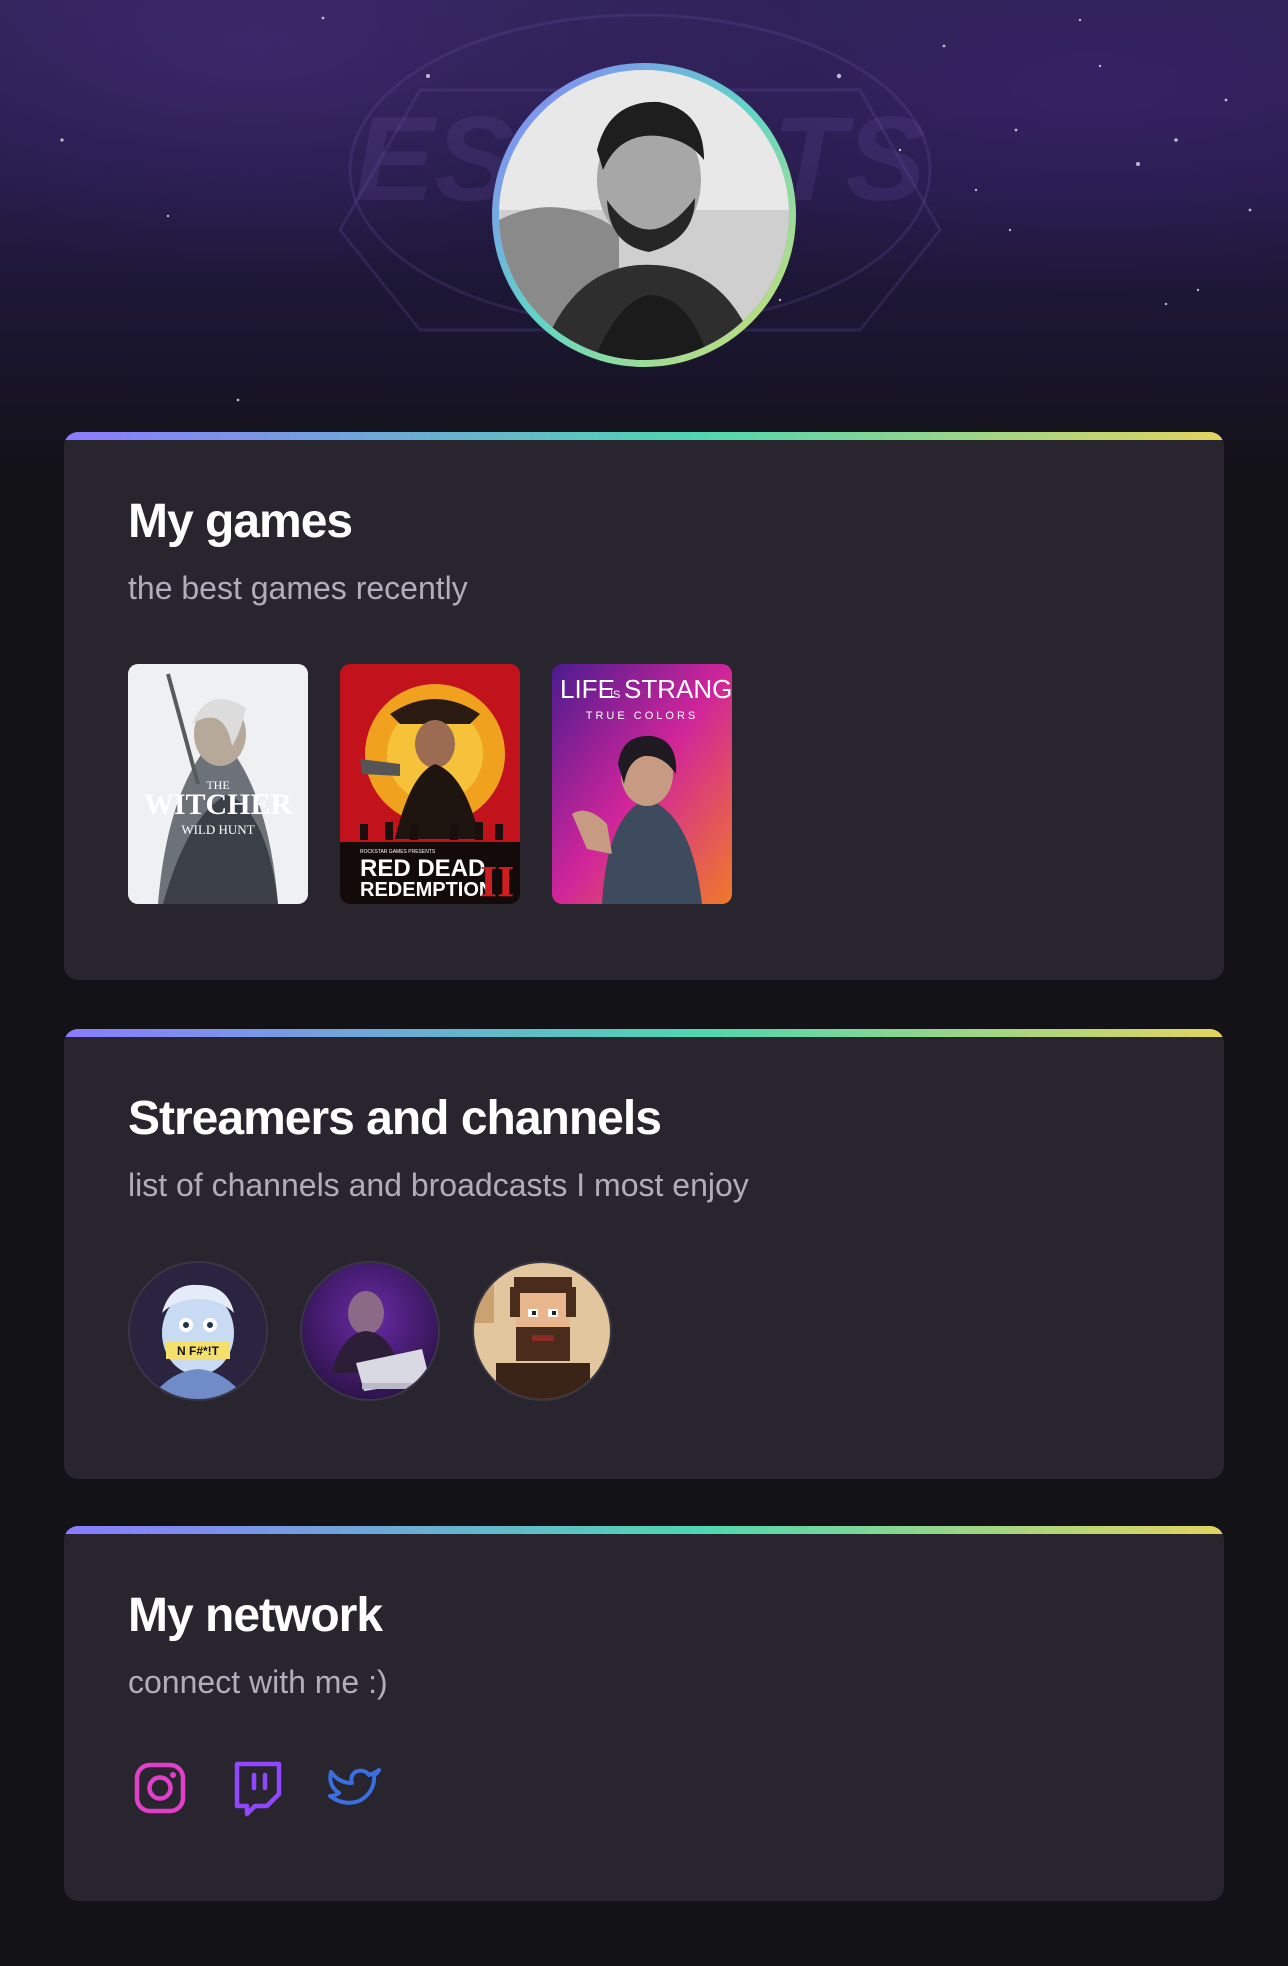 The width and height of the screenshot is (1288, 1966). What do you see at coordinates (395, 1118) in the screenshot?
I see `streamers-title: Streamers and channels` at bounding box center [395, 1118].